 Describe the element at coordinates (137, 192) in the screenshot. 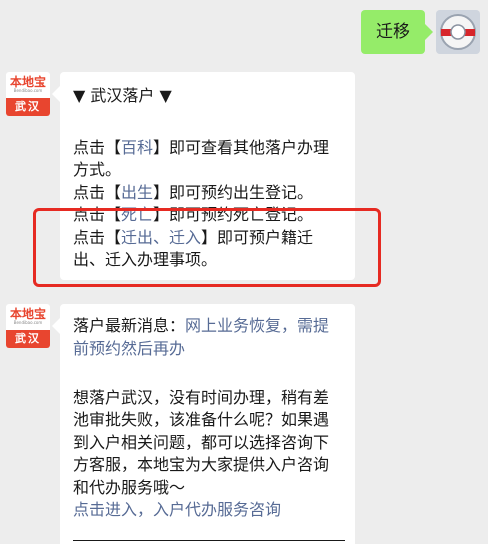

I see `link-birth: 出生` at that location.